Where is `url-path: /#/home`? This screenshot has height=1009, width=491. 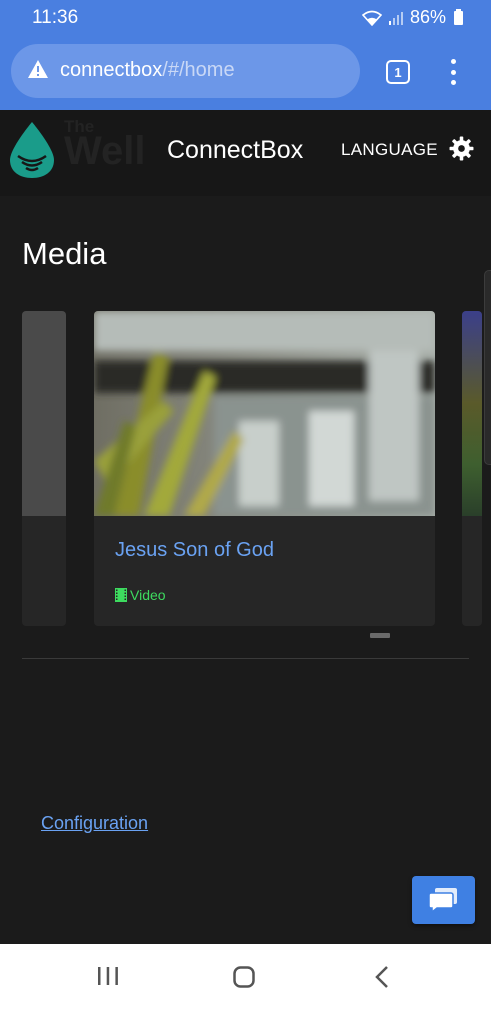 url-path: /#/home is located at coordinates (198, 70).